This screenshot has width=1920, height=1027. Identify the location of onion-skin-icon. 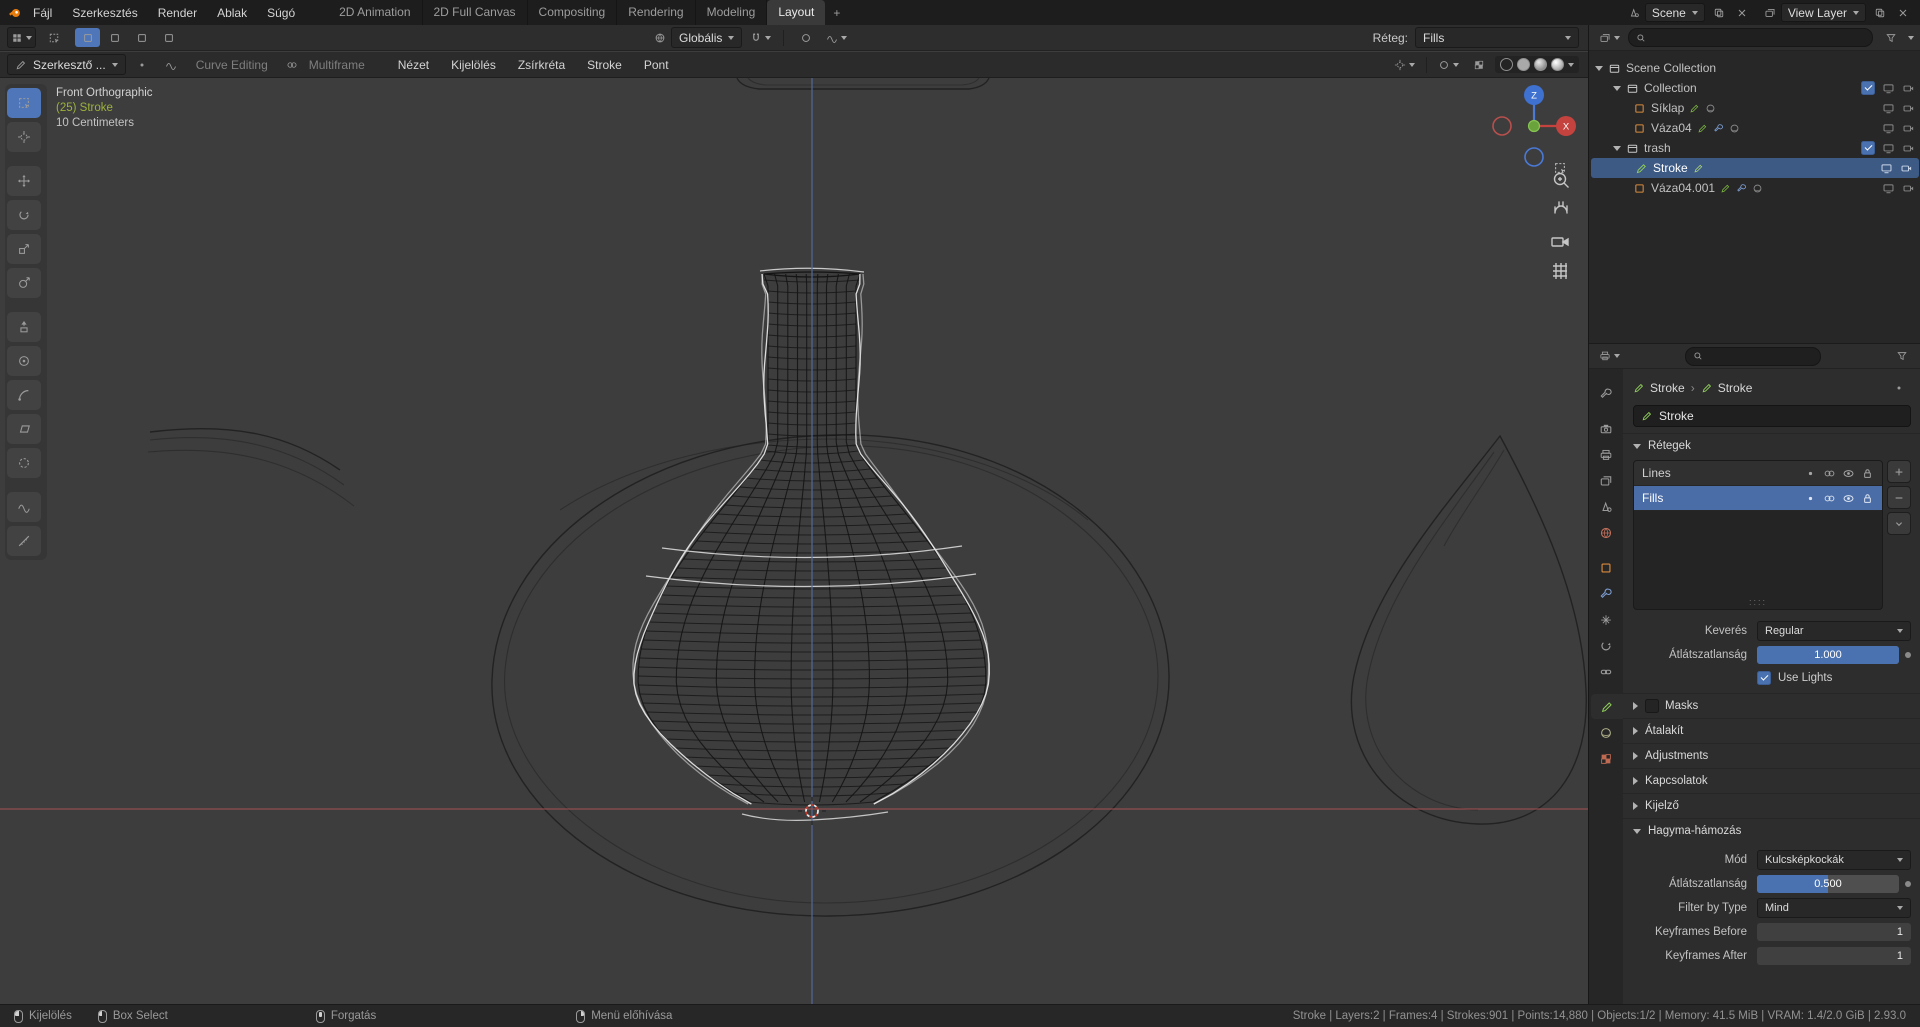
(1829, 498).